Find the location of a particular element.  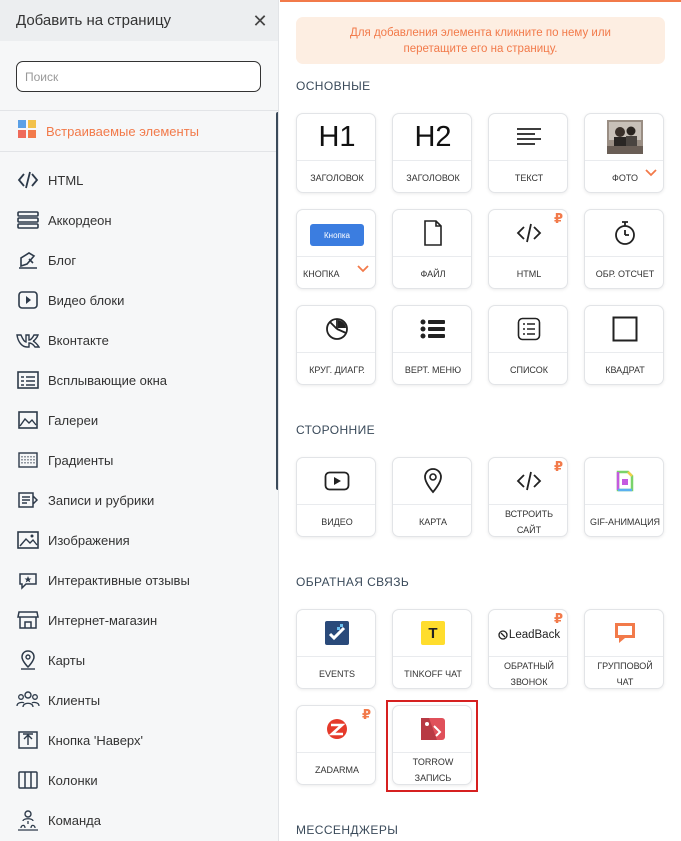

card-h2: H2 ЗАГОЛОВОК is located at coordinates (432, 153).